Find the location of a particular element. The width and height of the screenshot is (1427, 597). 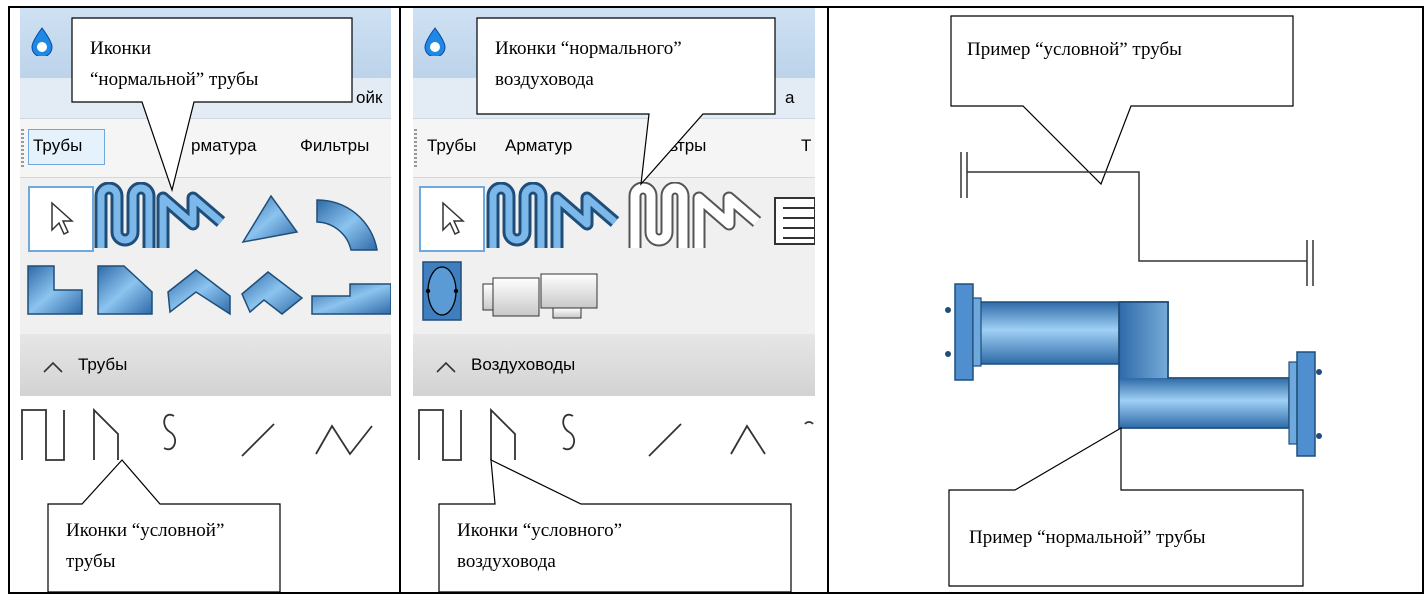

normal-pipe-icons-row2 is located at coordinates (209, 290).